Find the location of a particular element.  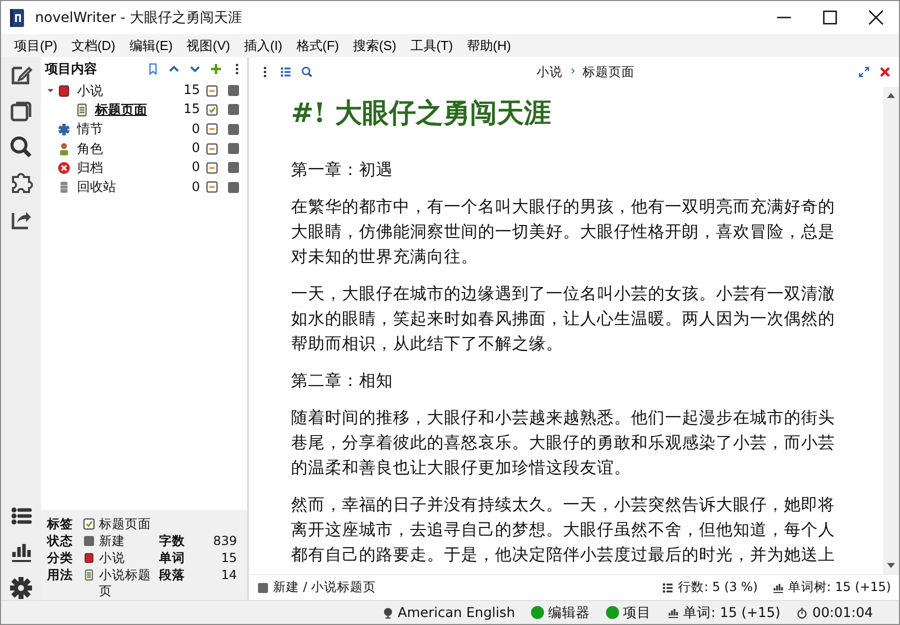

document-path: 新建 / 小说标题页 is located at coordinates (324, 587).